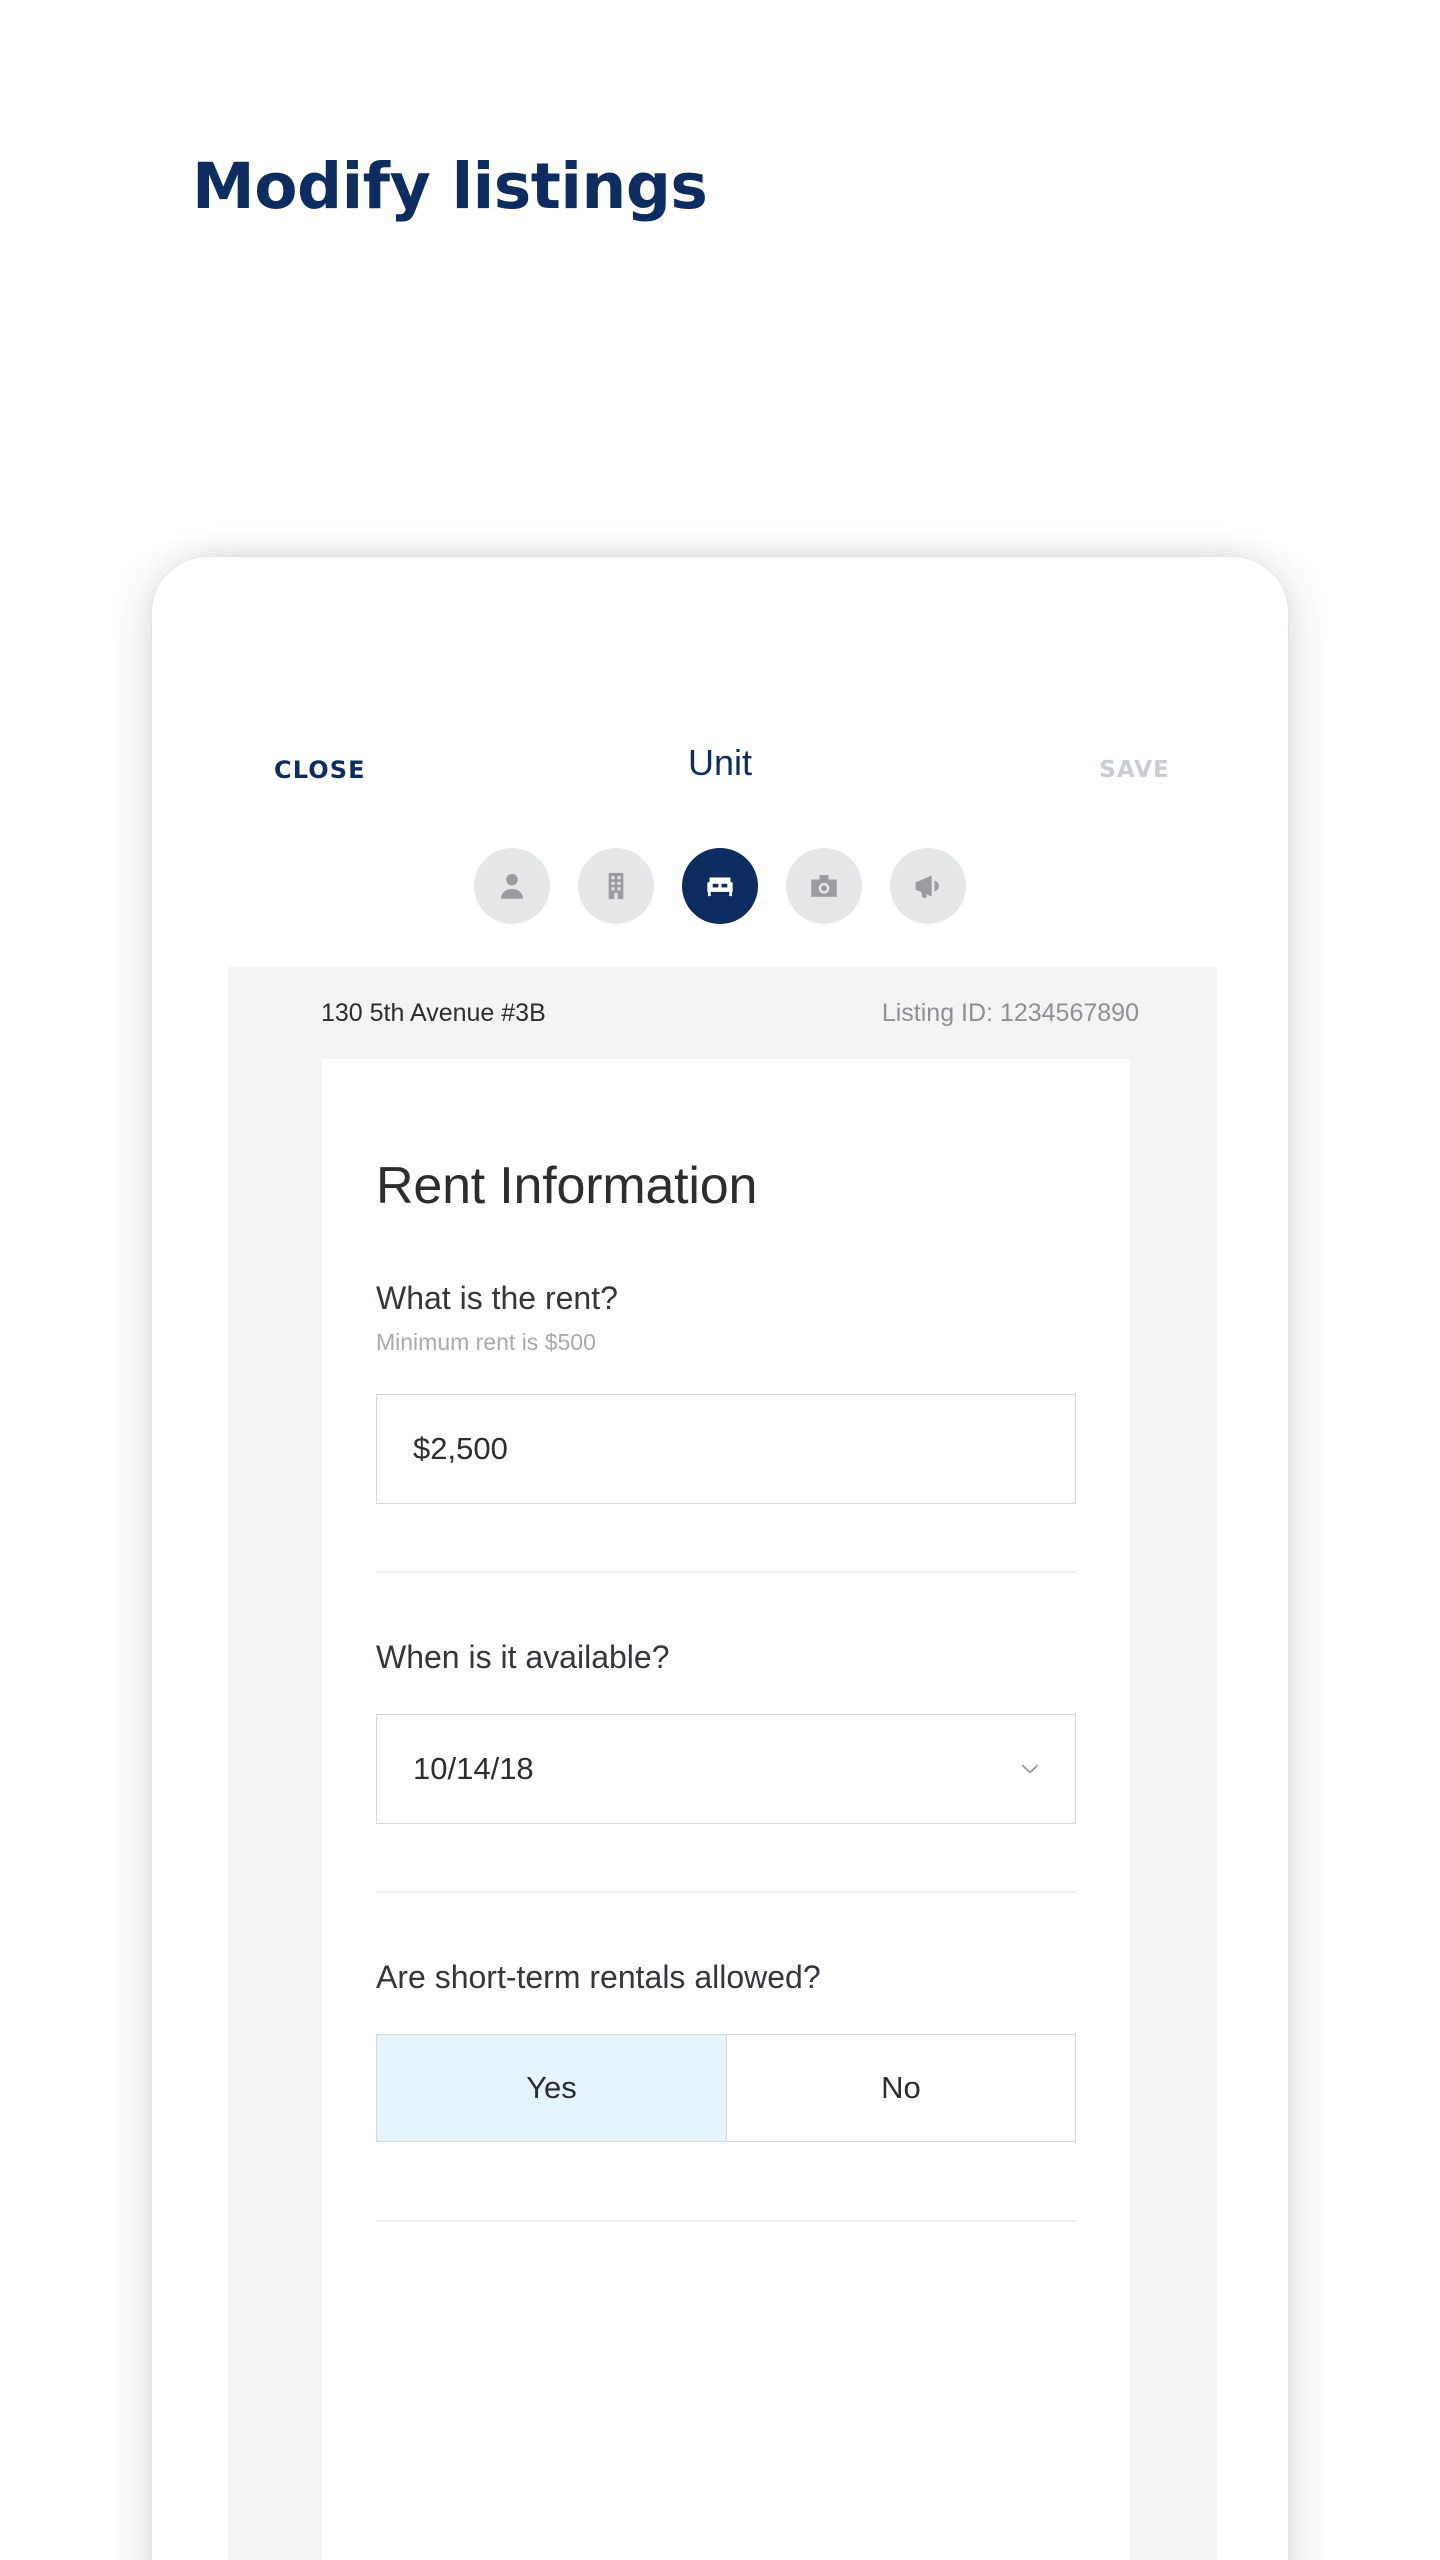 This screenshot has height=2560, width=1440. I want to click on tab-marketing, so click(928, 886).